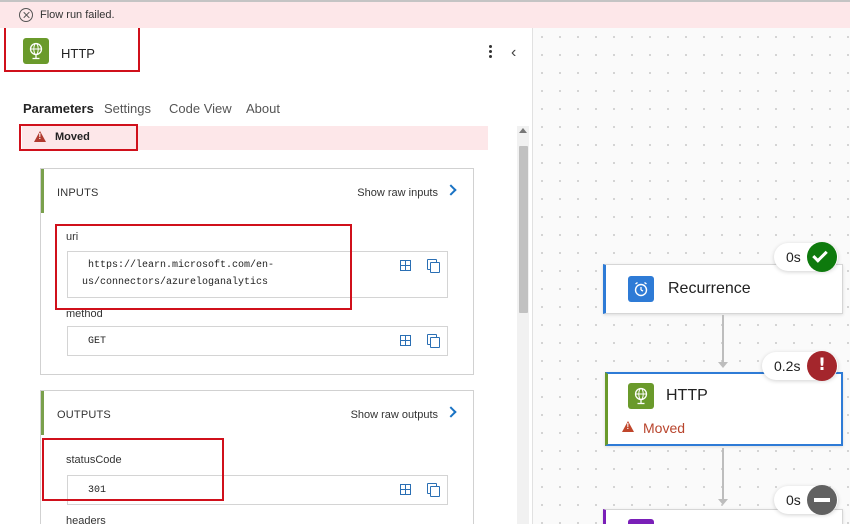 This screenshot has width=850, height=524. Describe the element at coordinates (806, 257) in the screenshot. I see `duration-badge-success: 0s` at that location.